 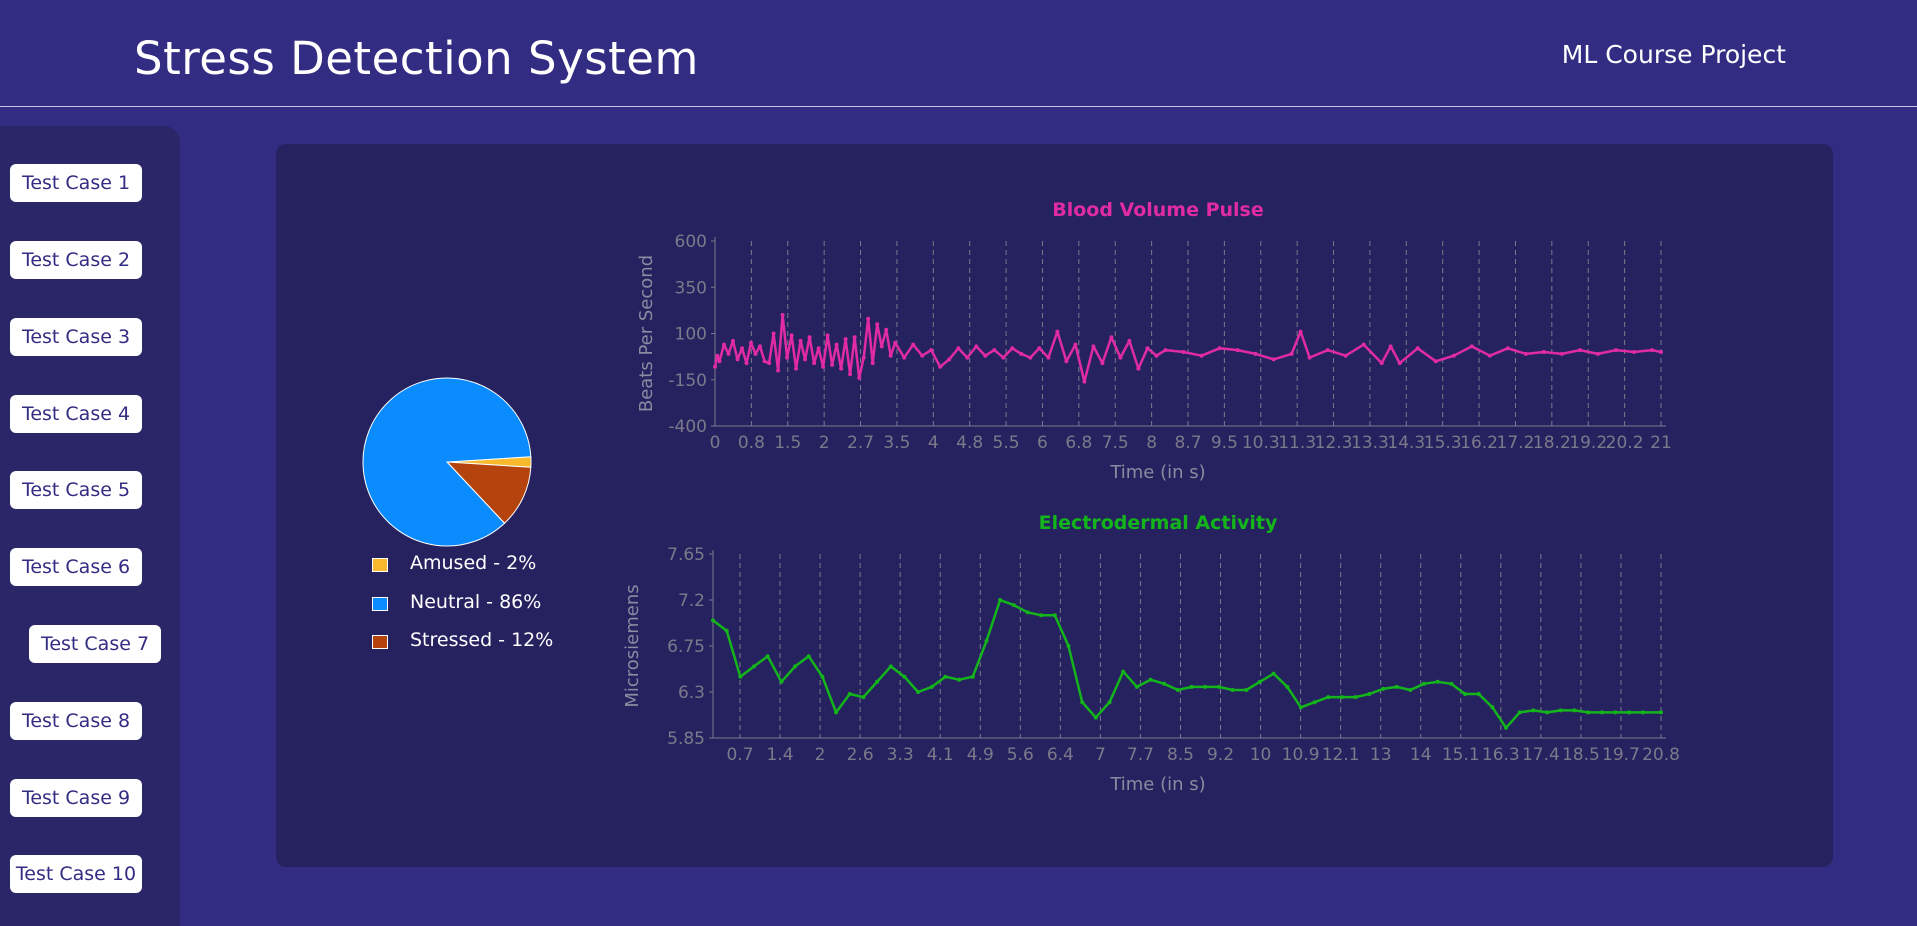 I want to click on x-tick-label: 16.3, so click(x=1501, y=755).